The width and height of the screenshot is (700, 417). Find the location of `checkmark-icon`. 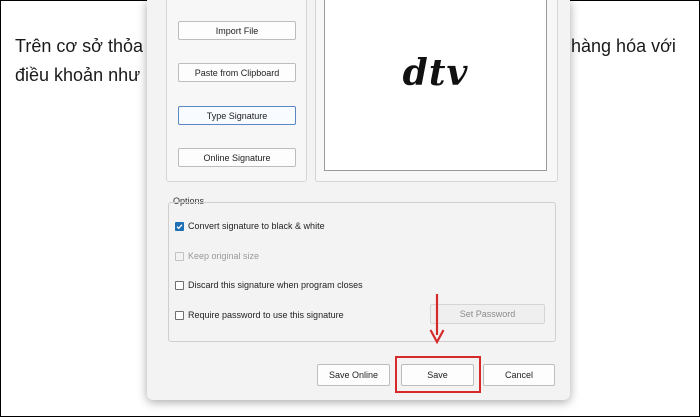

checkmark-icon is located at coordinates (179, 226).